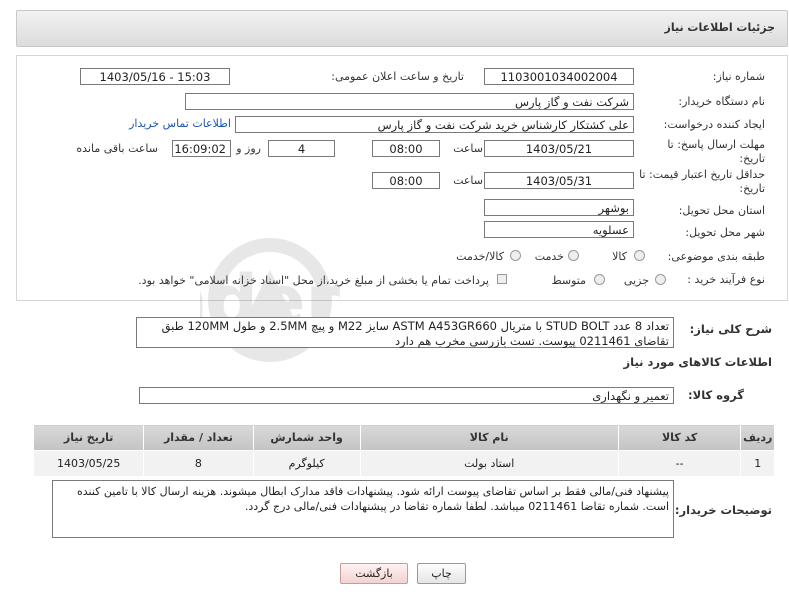  Describe the element at coordinates (155, 76) in the screenshot. I see `announce-field: 1403/05/16 - 15:03` at that location.